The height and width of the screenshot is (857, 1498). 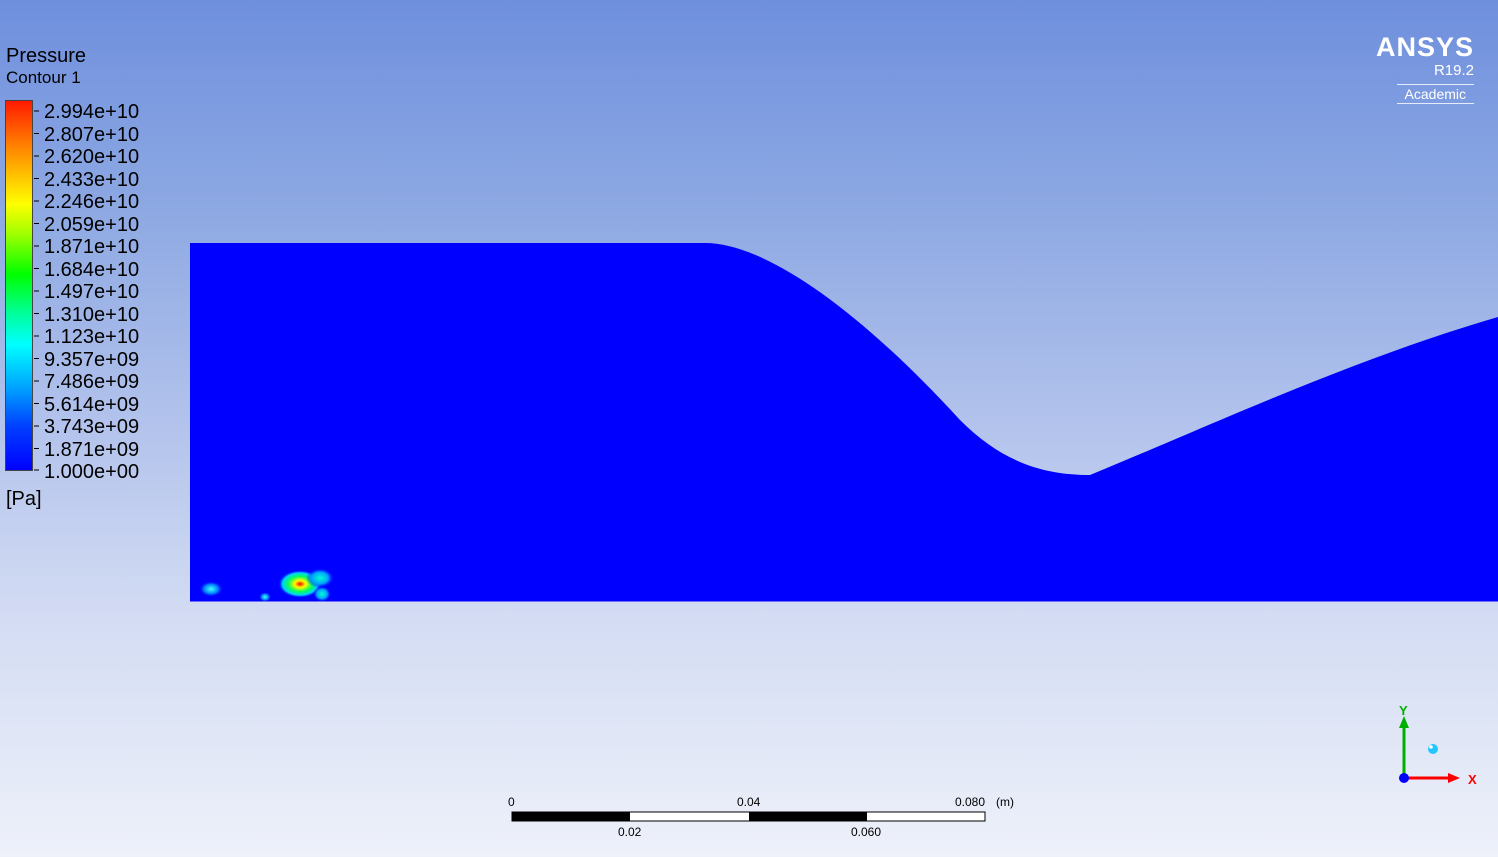 What do you see at coordinates (511, 802) in the screenshot?
I see `scale-label-0: 0` at bounding box center [511, 802].